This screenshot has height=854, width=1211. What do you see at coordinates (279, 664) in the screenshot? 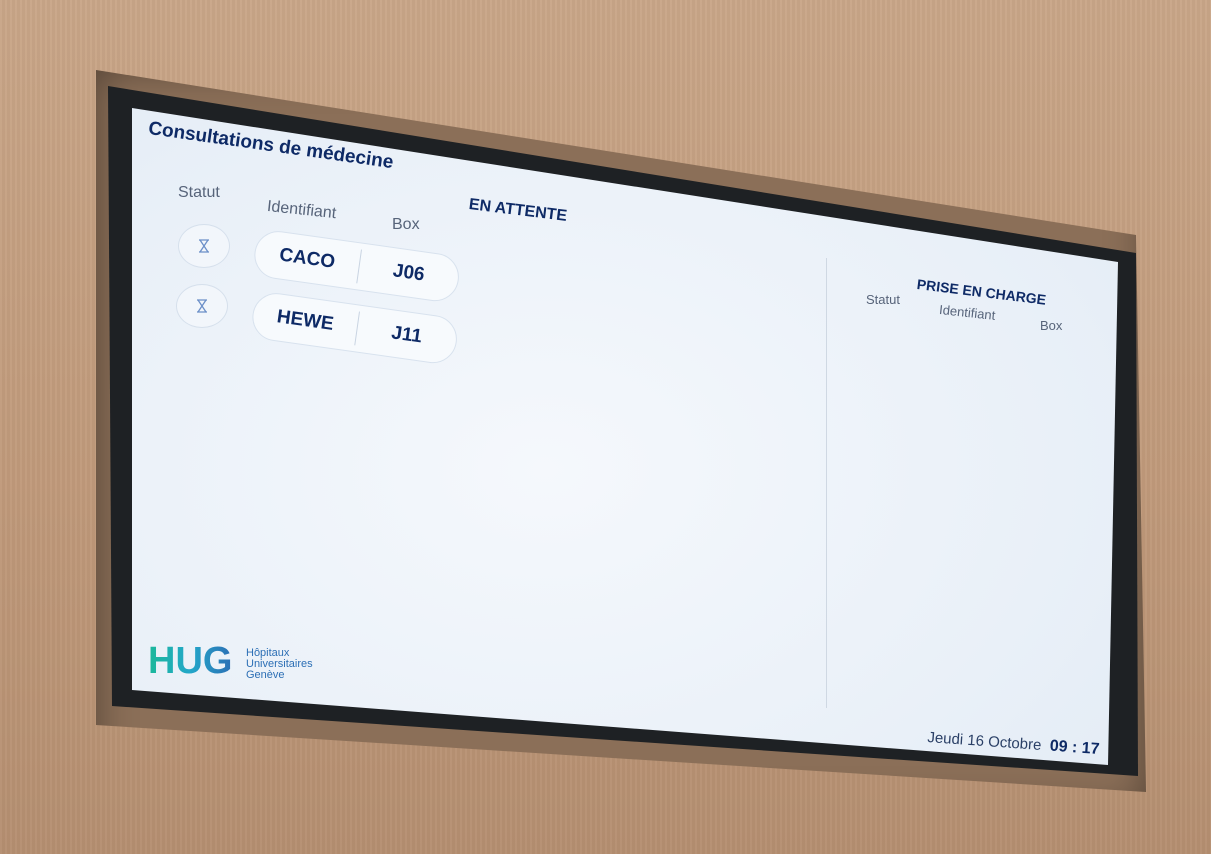
I see `logo-caption: Hôpitaux Universitaires Genève` at bounding box center [279, 664].